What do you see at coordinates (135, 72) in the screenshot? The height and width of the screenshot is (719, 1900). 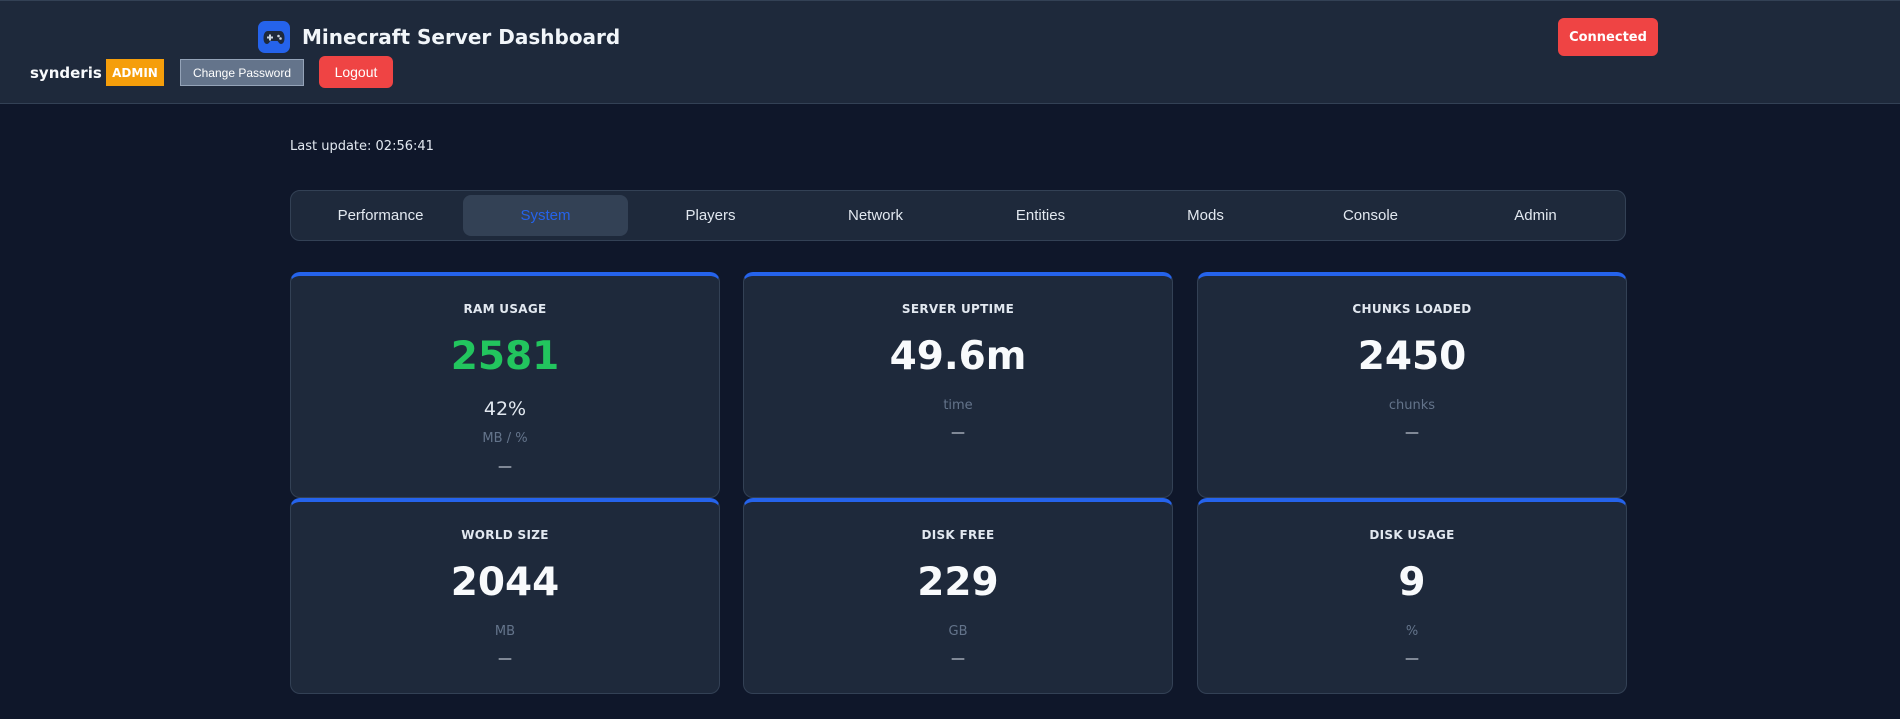 I see `role-badge: ADMIN` at bounding box center [135, 72].